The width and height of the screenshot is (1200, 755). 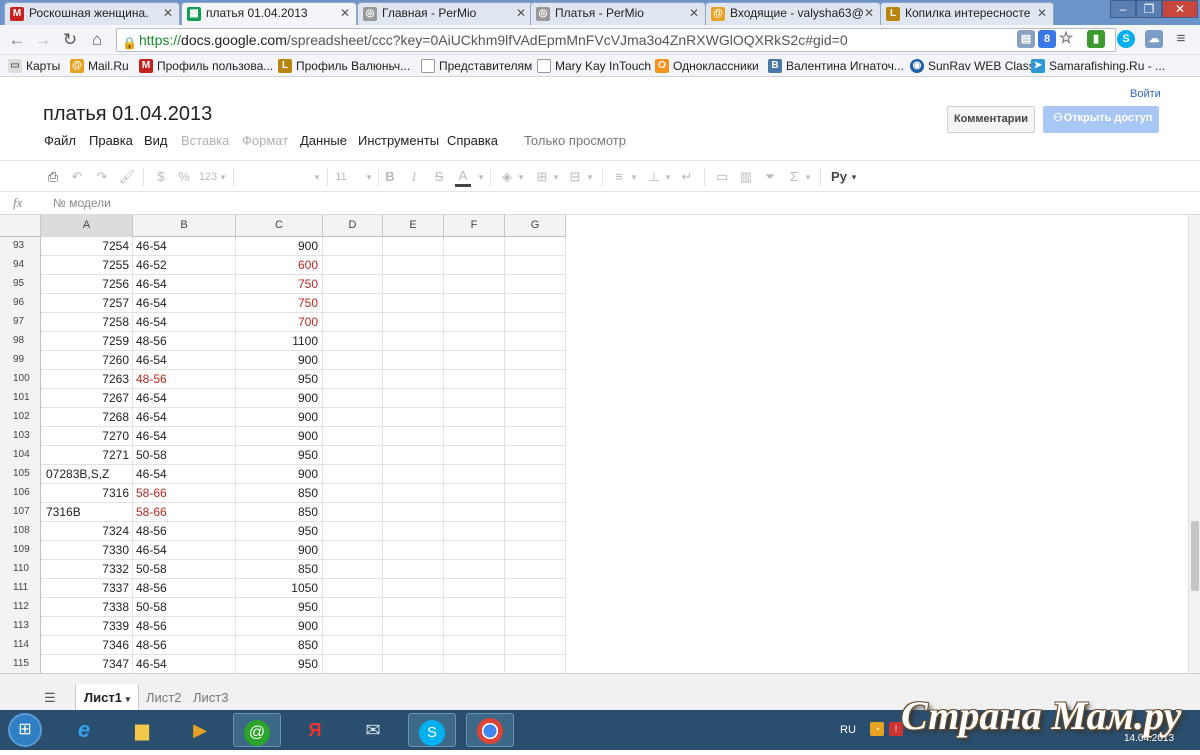 I want to click on google-plus-icon: 8, so click(x=1047, y=39).